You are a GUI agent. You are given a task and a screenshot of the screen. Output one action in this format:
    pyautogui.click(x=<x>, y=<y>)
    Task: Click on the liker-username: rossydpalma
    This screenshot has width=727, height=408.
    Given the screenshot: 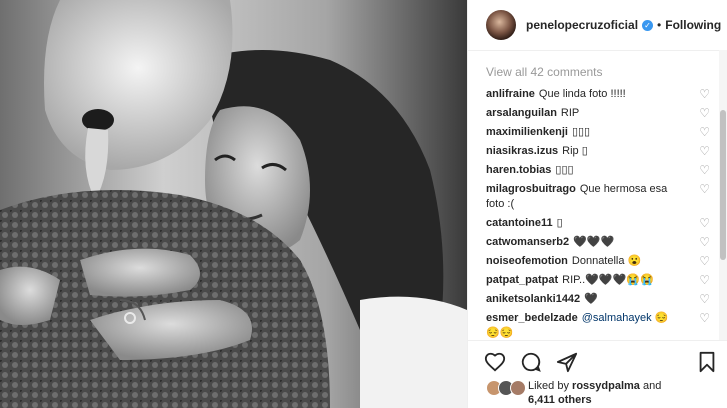 What is the action you would take?
    pyautogui.click(x=606, y=386)
    